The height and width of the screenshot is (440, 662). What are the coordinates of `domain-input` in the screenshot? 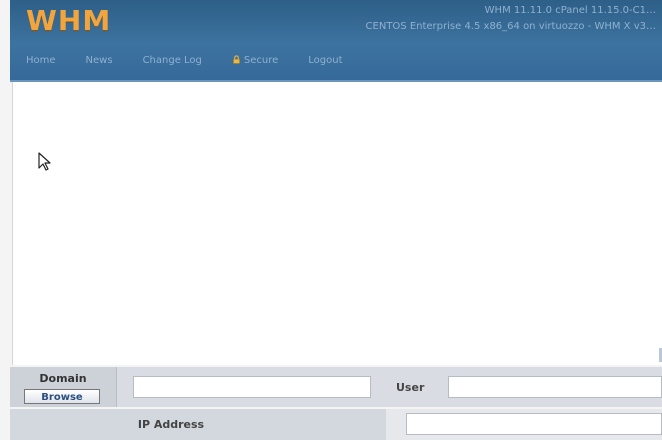 It's located at (252, 387).